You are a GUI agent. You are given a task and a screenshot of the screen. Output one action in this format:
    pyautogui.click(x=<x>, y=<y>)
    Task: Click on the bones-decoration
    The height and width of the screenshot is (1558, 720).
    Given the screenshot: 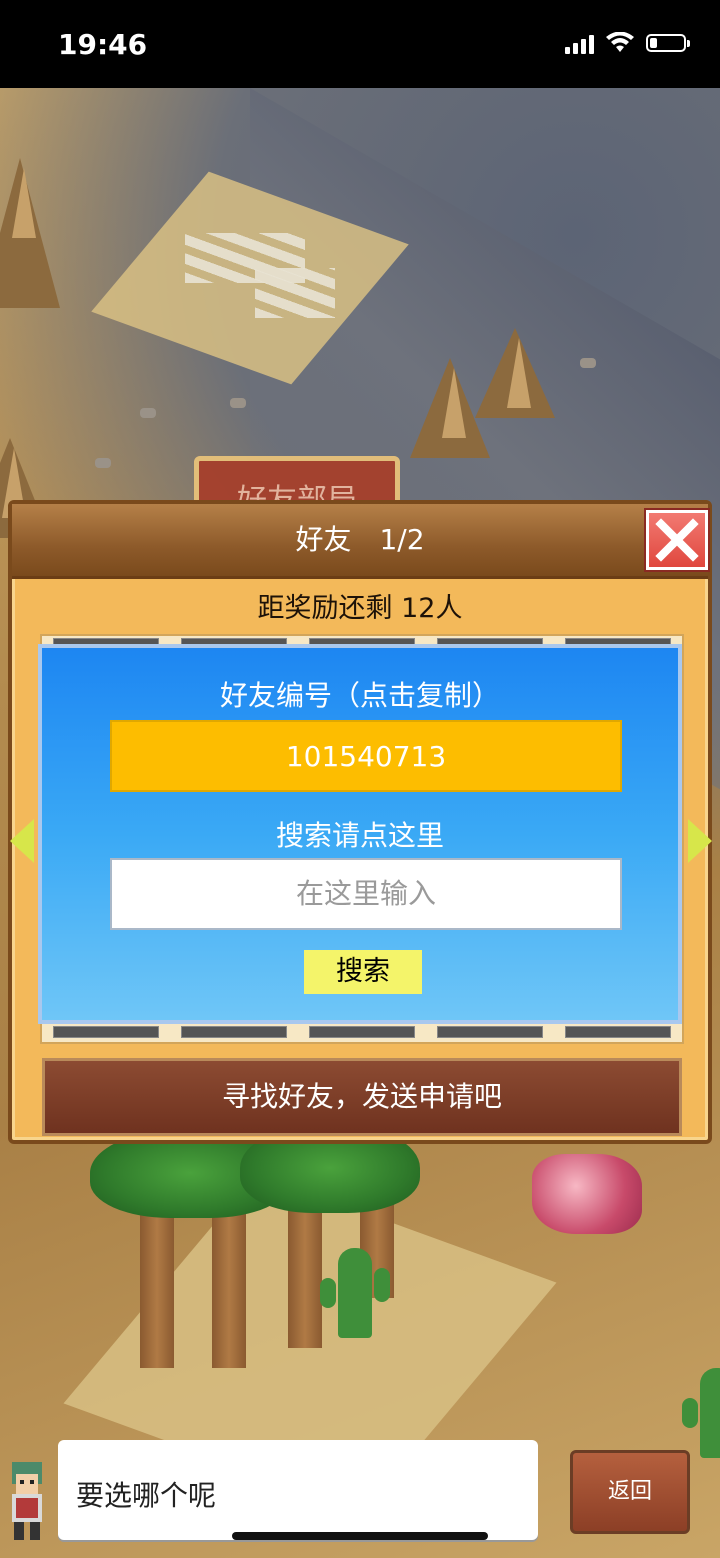 What is the action you would take?
    pyautogui.click(x=295, y=293)
    